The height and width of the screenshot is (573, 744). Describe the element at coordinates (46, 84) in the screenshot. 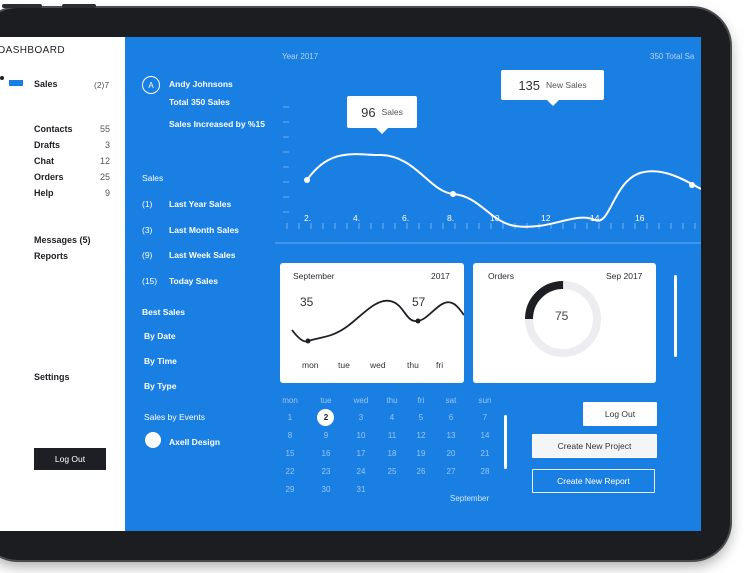

I see `sidebar-item-sales: Sales` at that location.